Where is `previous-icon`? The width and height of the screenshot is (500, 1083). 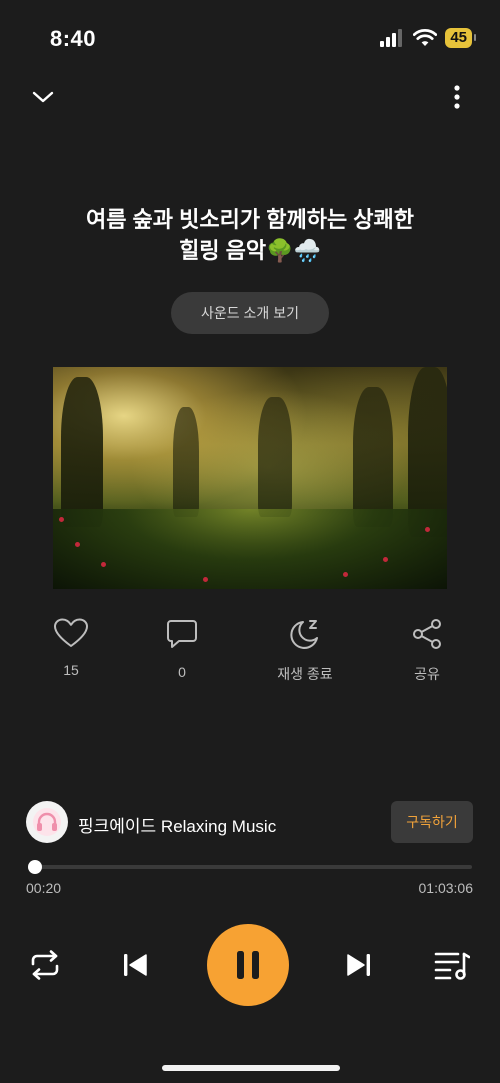 previous-icon is located at coordinates (135, 965).